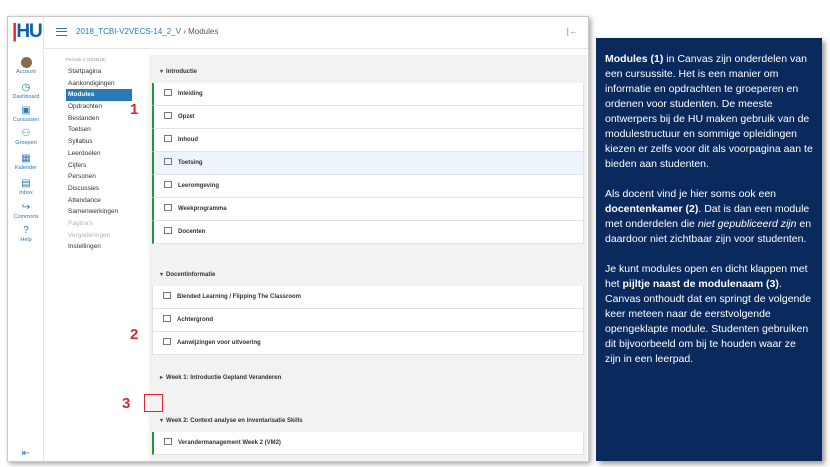 The height and width of the screenshot is (467, 830). I want to click on breadcrumb: 2018_TCBI-V2VECS-14_2_V › Modules, so click(147, 31).